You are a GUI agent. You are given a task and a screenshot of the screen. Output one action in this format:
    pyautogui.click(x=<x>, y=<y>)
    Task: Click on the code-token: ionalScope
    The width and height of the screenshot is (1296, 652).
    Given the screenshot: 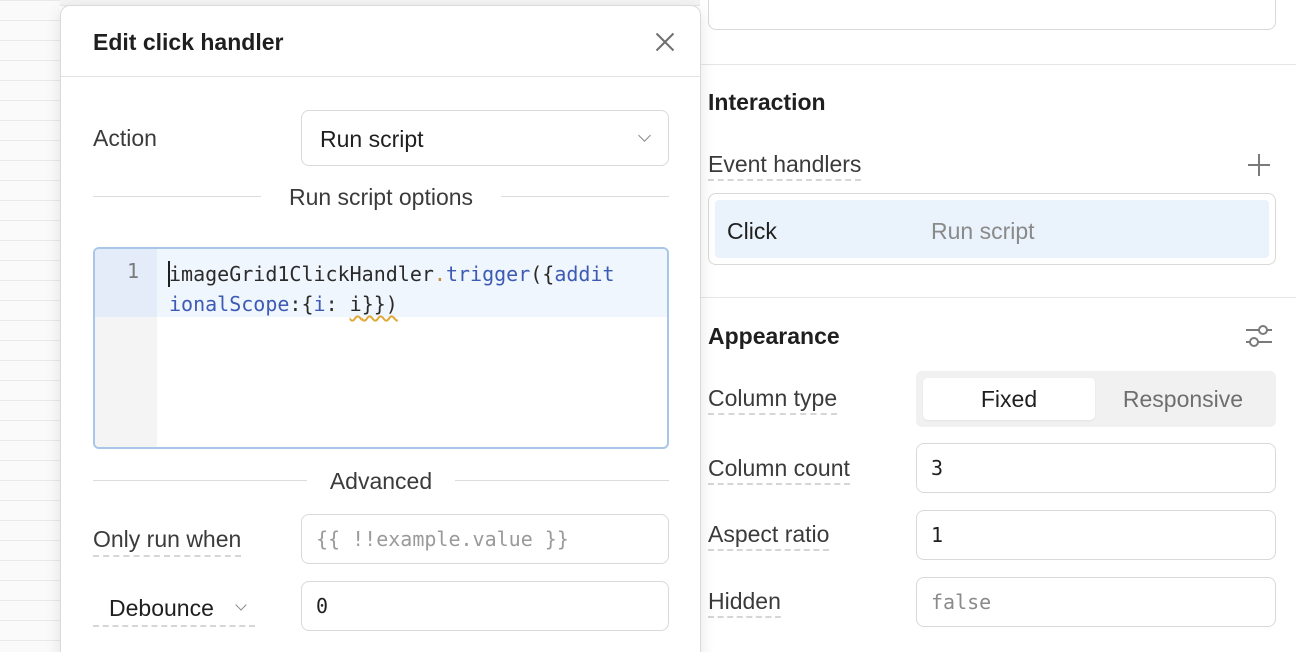 What is the action you would take?
    pyautogui.click(x=229, y=304)
    